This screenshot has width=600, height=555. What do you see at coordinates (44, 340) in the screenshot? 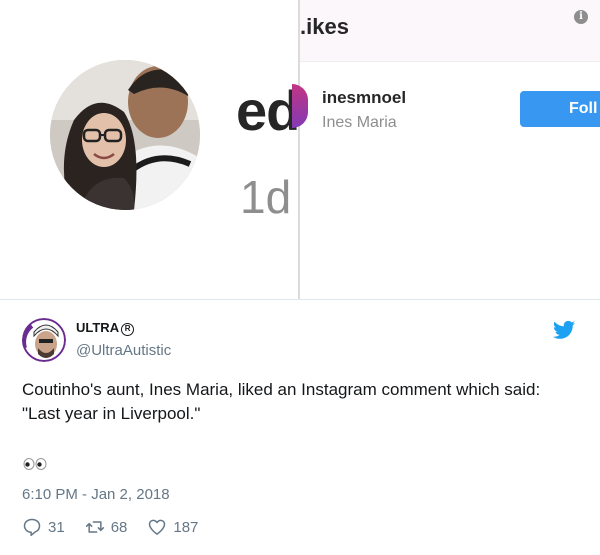
I see `author-avatar` at bounding box center [44, 340].